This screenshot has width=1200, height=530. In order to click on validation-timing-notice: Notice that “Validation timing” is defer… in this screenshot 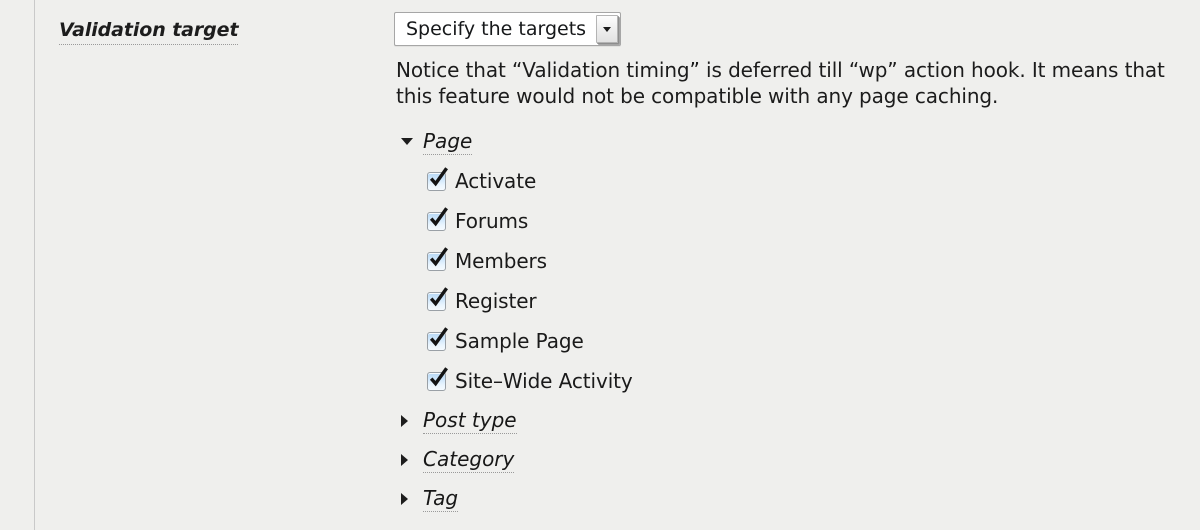, I will do `click(780, 83)`.